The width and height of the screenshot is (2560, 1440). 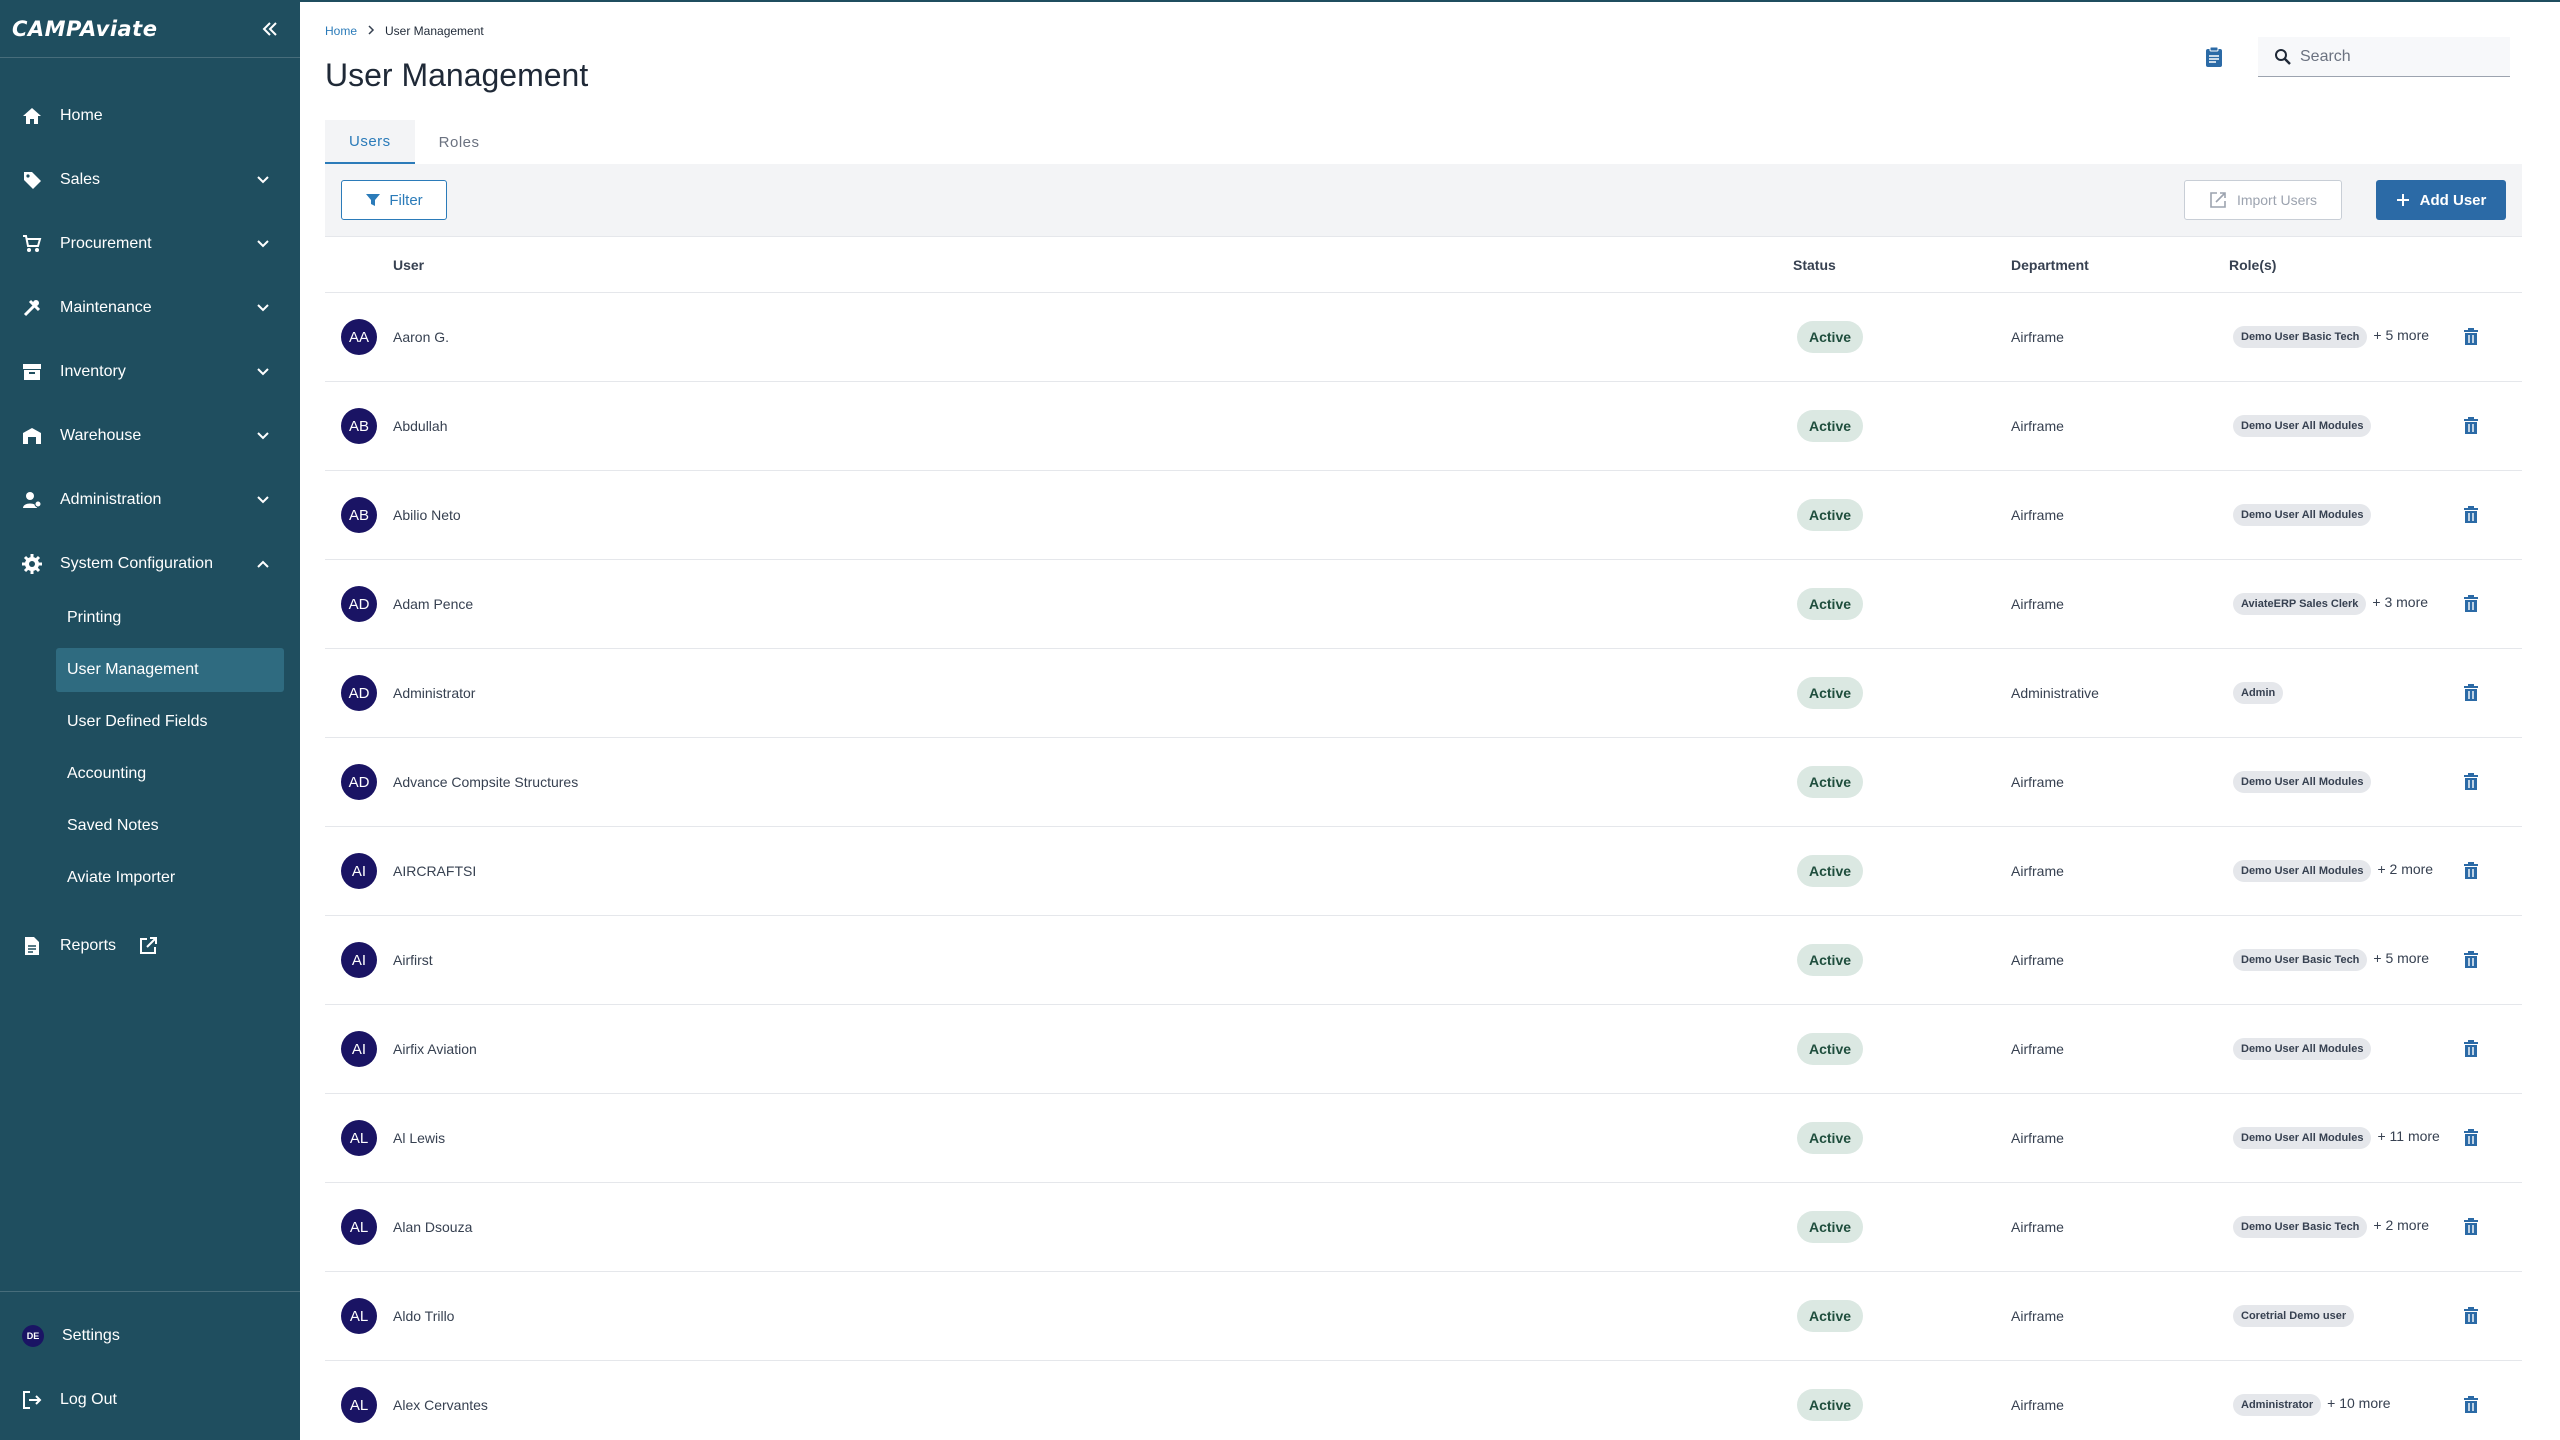 I want to click on import-users-button: Import Users, so click(x=2263, y=200).